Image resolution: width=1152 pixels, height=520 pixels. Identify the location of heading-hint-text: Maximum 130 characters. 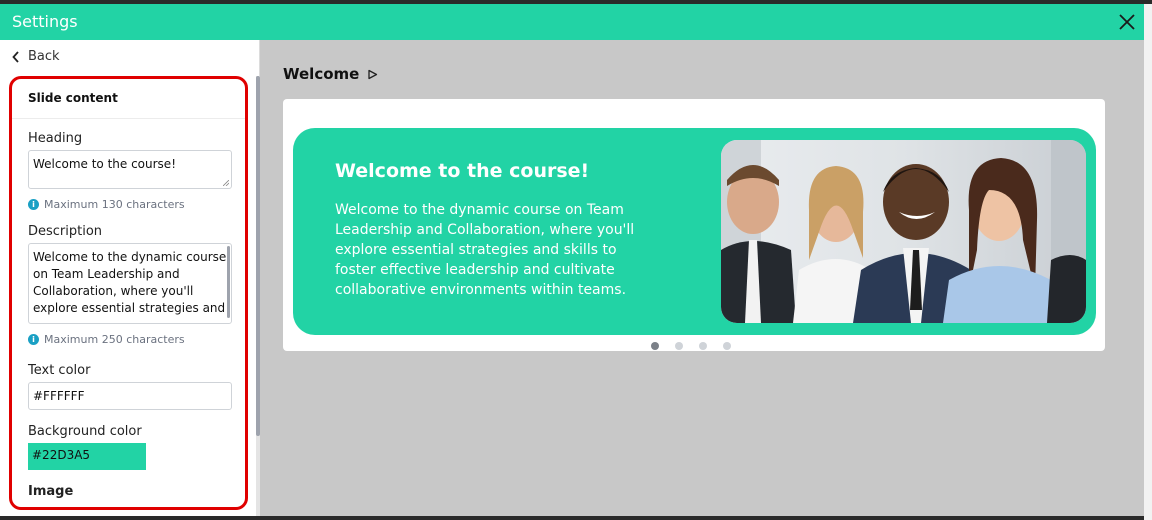
(114, 204).